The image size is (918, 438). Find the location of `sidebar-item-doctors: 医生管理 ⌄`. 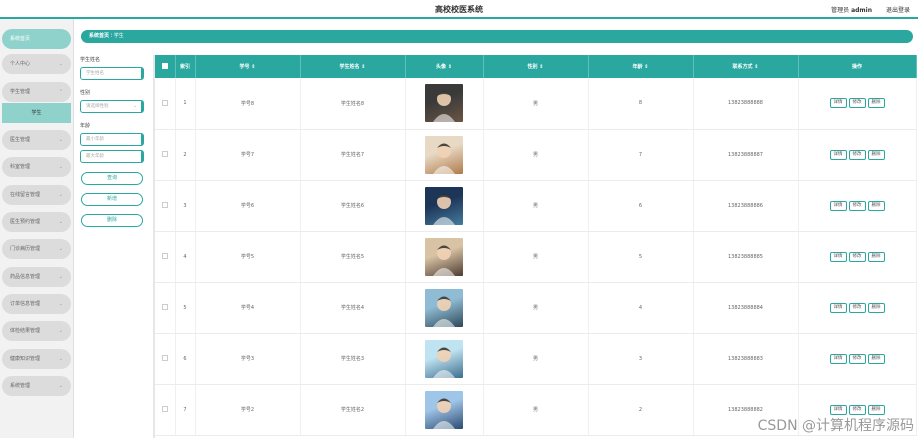

sidebar-item-doctors: 医生管理 ⌄ is located at coordinates (36, 140).